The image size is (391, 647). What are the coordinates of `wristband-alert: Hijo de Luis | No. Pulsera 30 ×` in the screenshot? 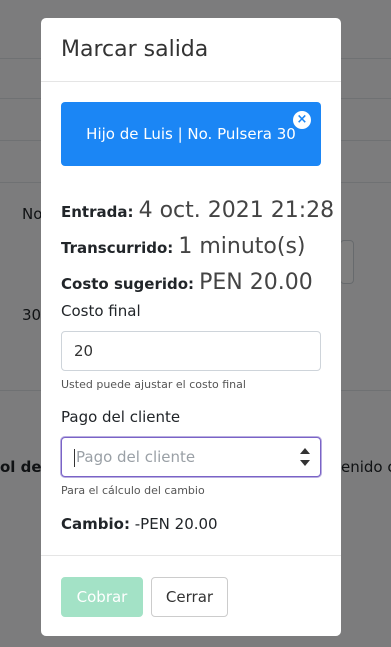 It's located at (191, 134).